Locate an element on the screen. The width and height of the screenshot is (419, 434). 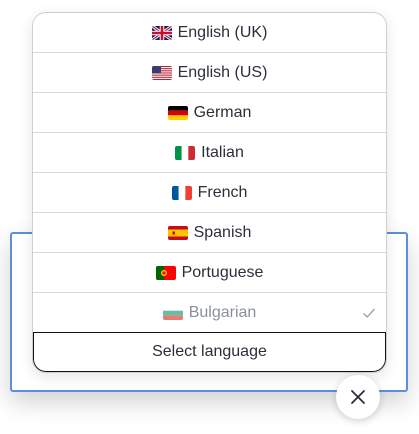
option-english-uk: English (UK) is located at coordinates (209, 33).